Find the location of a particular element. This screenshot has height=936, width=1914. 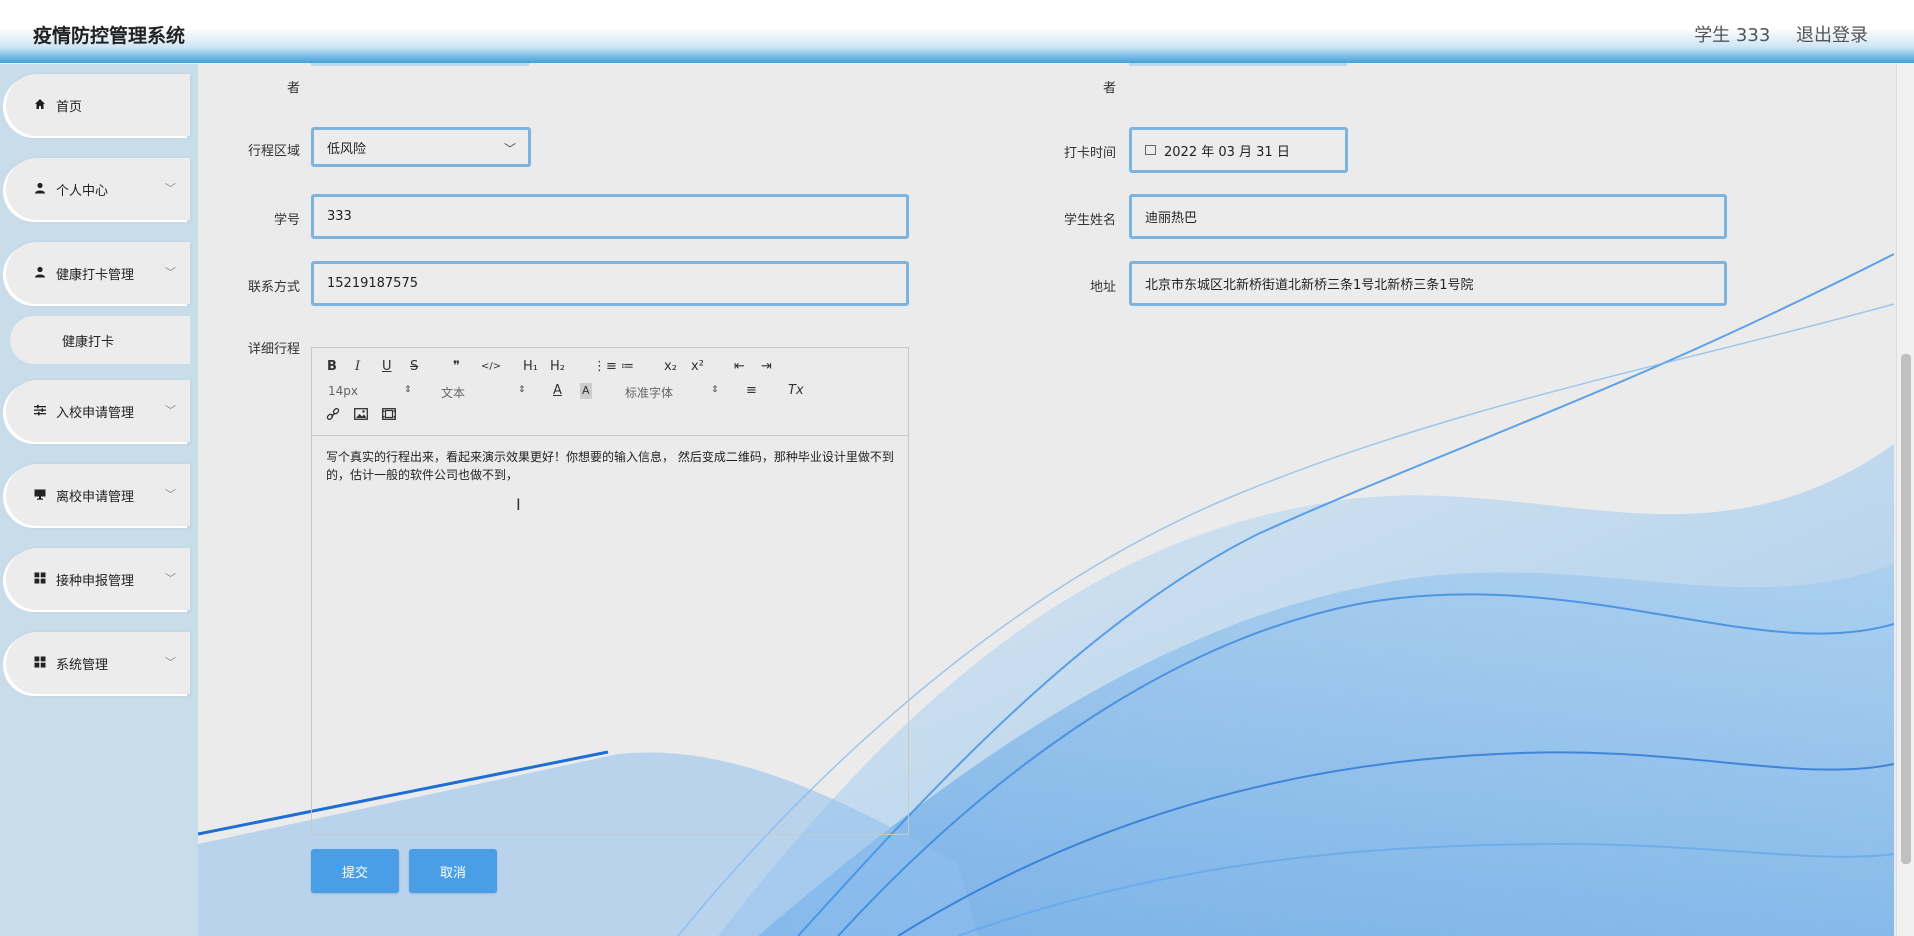

checkin-time-label: 打卡时间 is located at coordinates (1089, 153).